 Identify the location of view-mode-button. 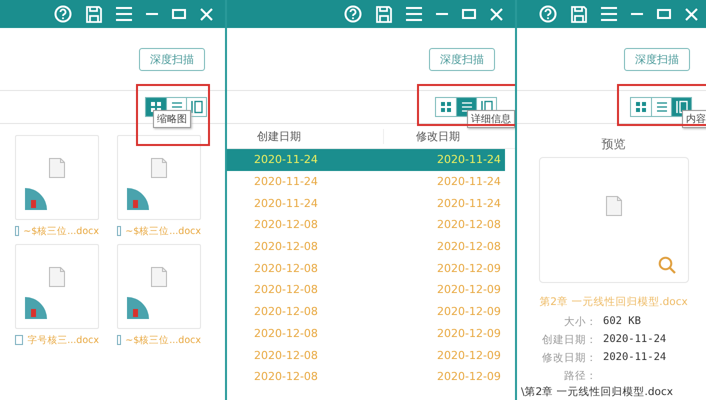
(196, 107).